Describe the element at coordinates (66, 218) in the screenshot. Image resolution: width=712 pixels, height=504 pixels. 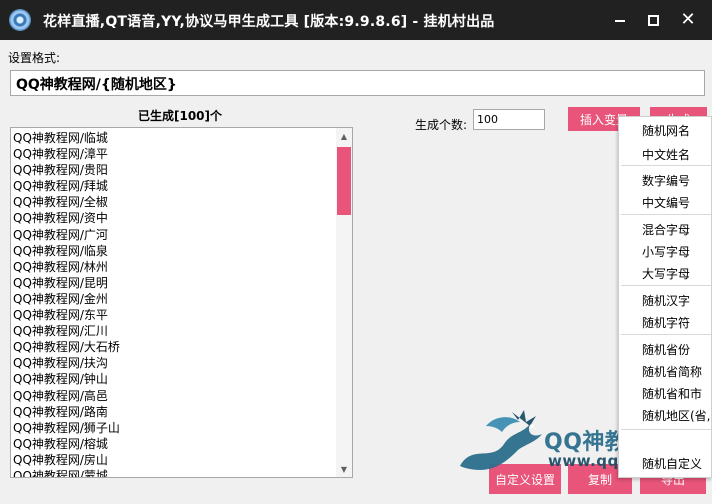
I see `list-item: QQ神教程网/资中` at that location.